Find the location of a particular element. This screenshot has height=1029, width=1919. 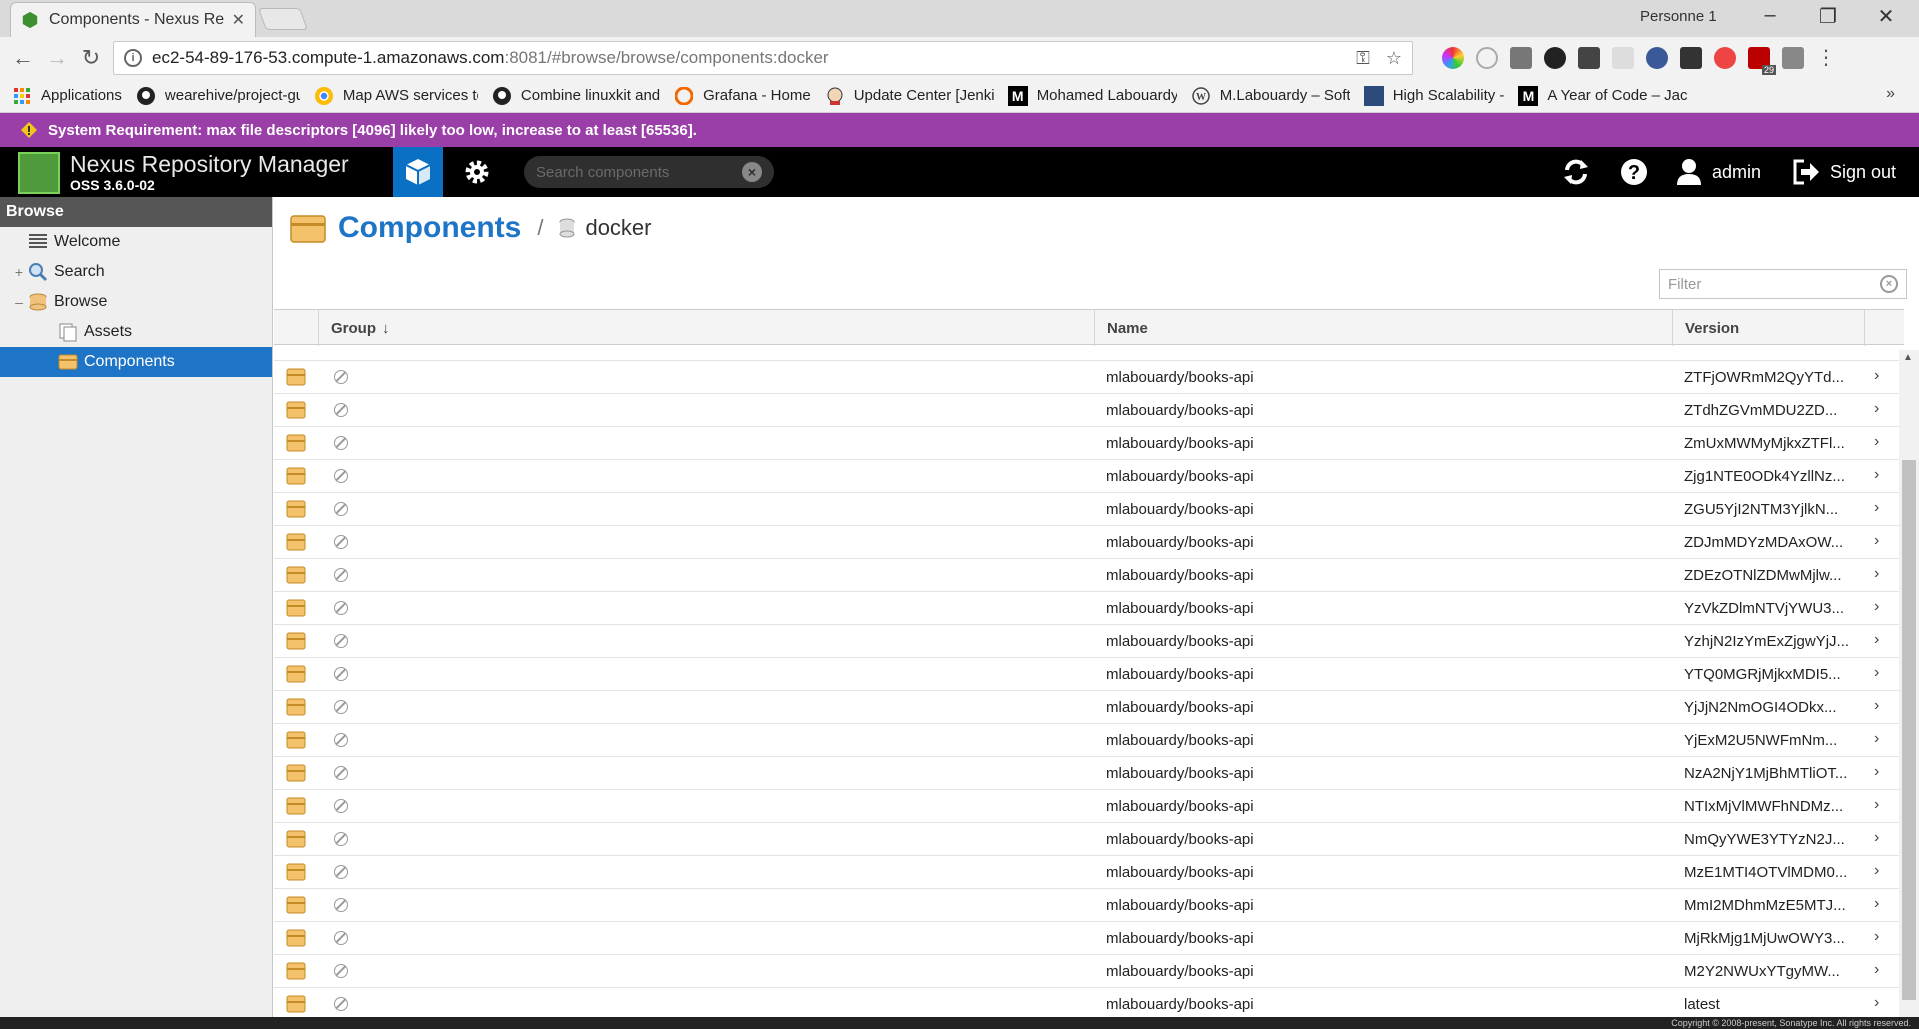

admin-mode-button is located at coordinates (477, 172).